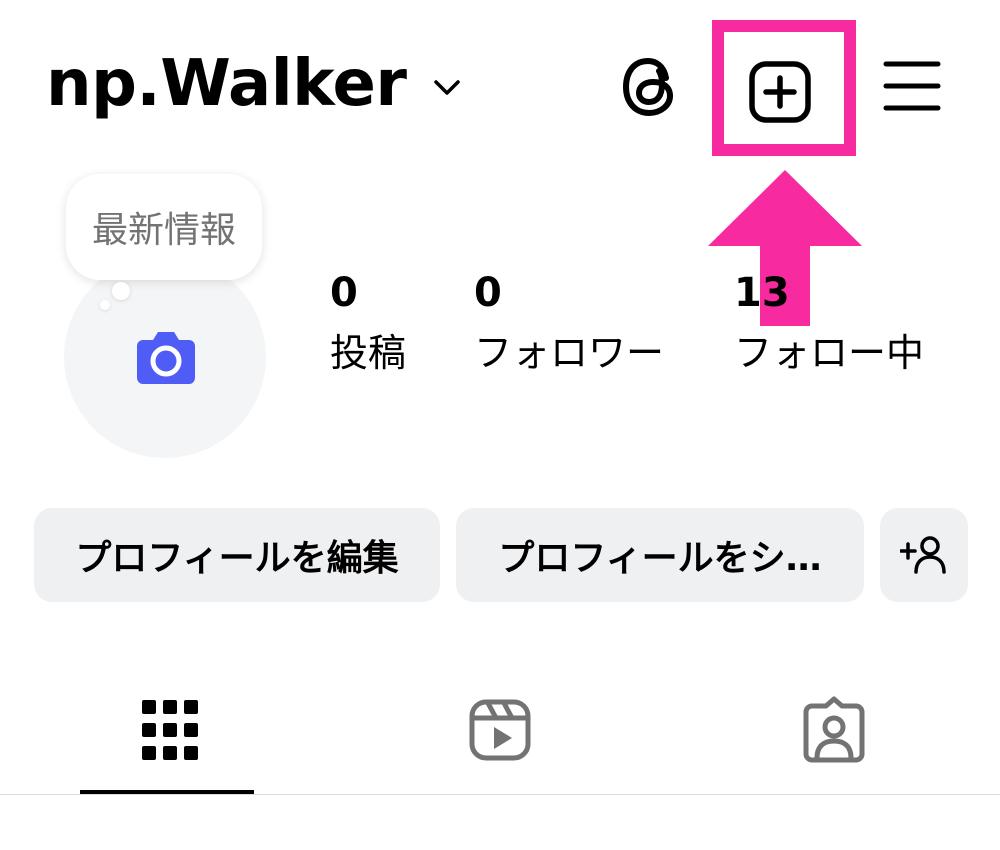  Describe the element at coordinates (762, 293) in the screenshot. I see `following-count: 13` at that location.